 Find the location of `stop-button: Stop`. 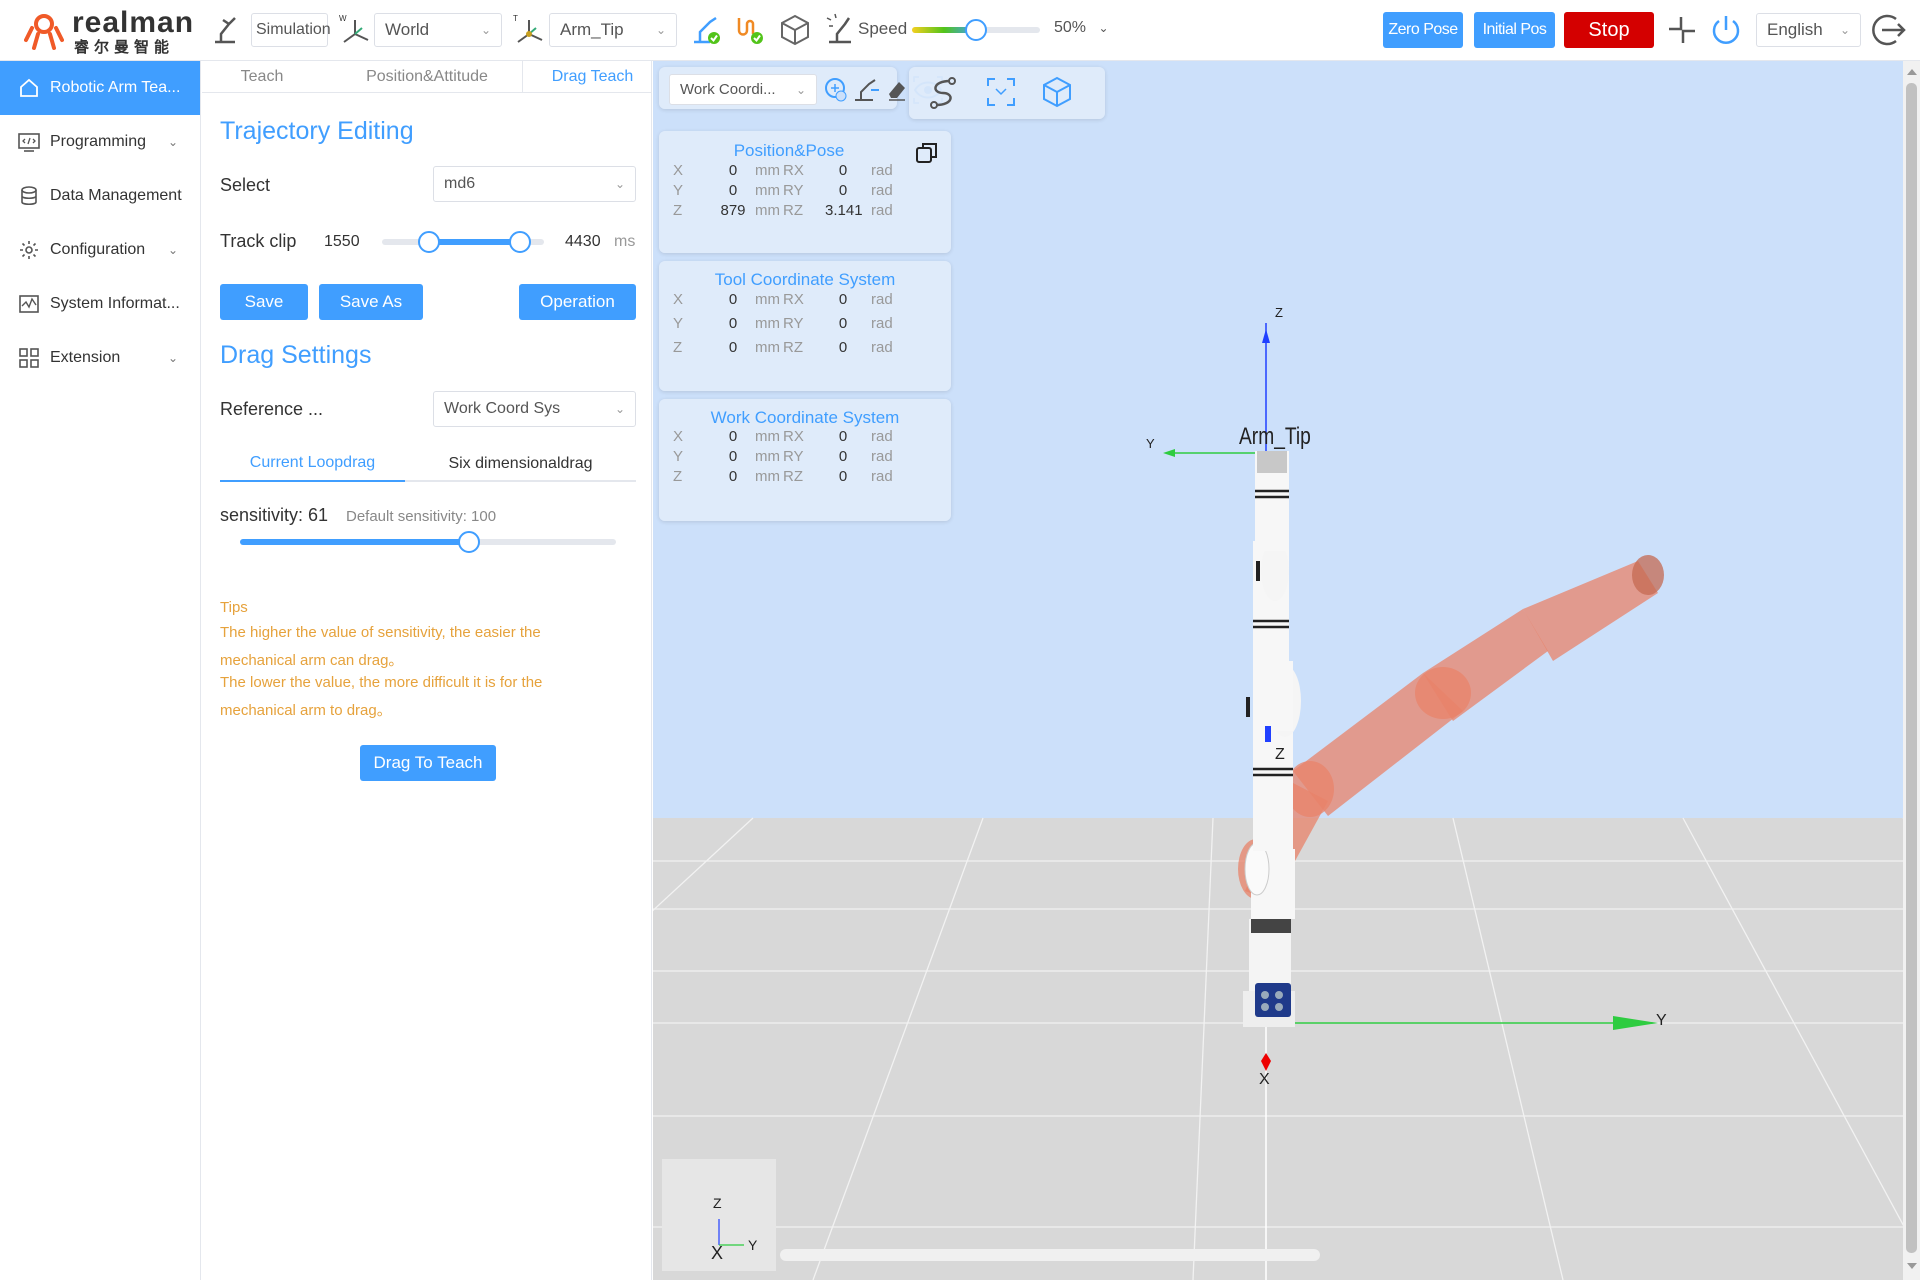

stop-button: Stop is located at coordinates (1609, 30).